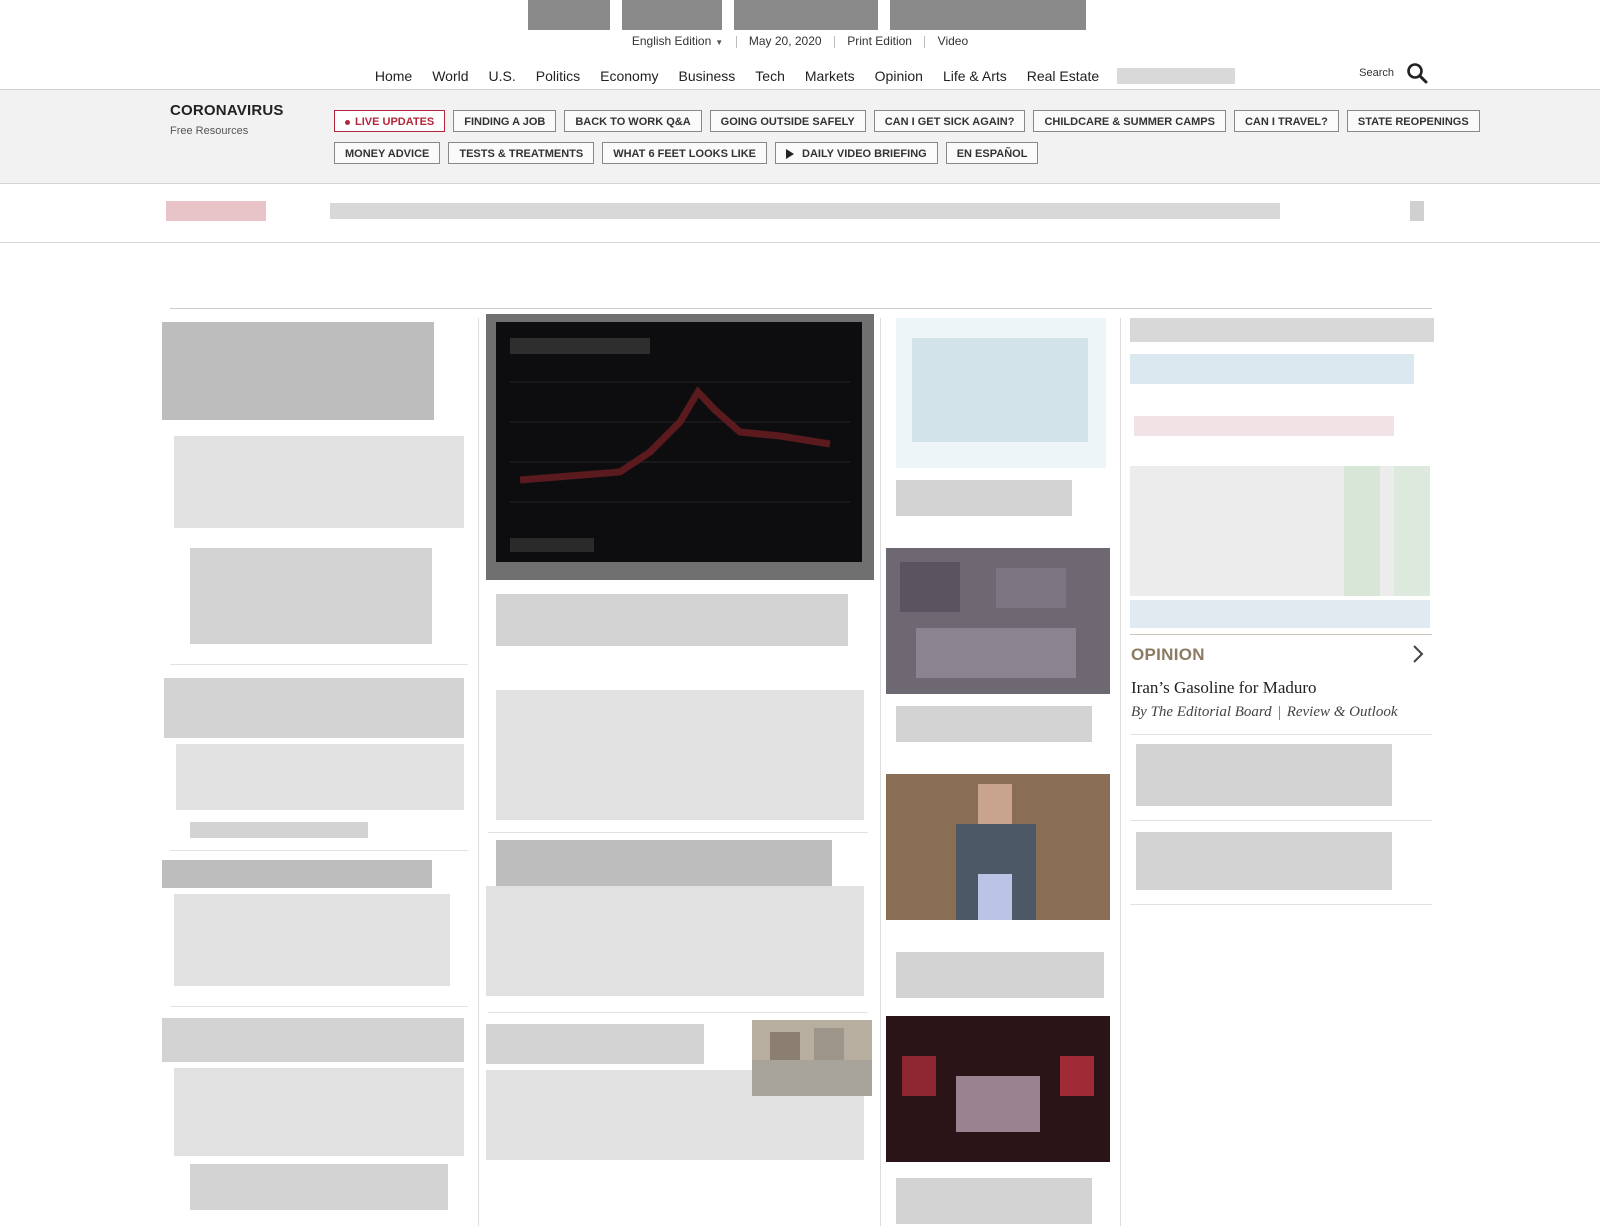  I want to click on lead-image-frame, so click(680, 447).